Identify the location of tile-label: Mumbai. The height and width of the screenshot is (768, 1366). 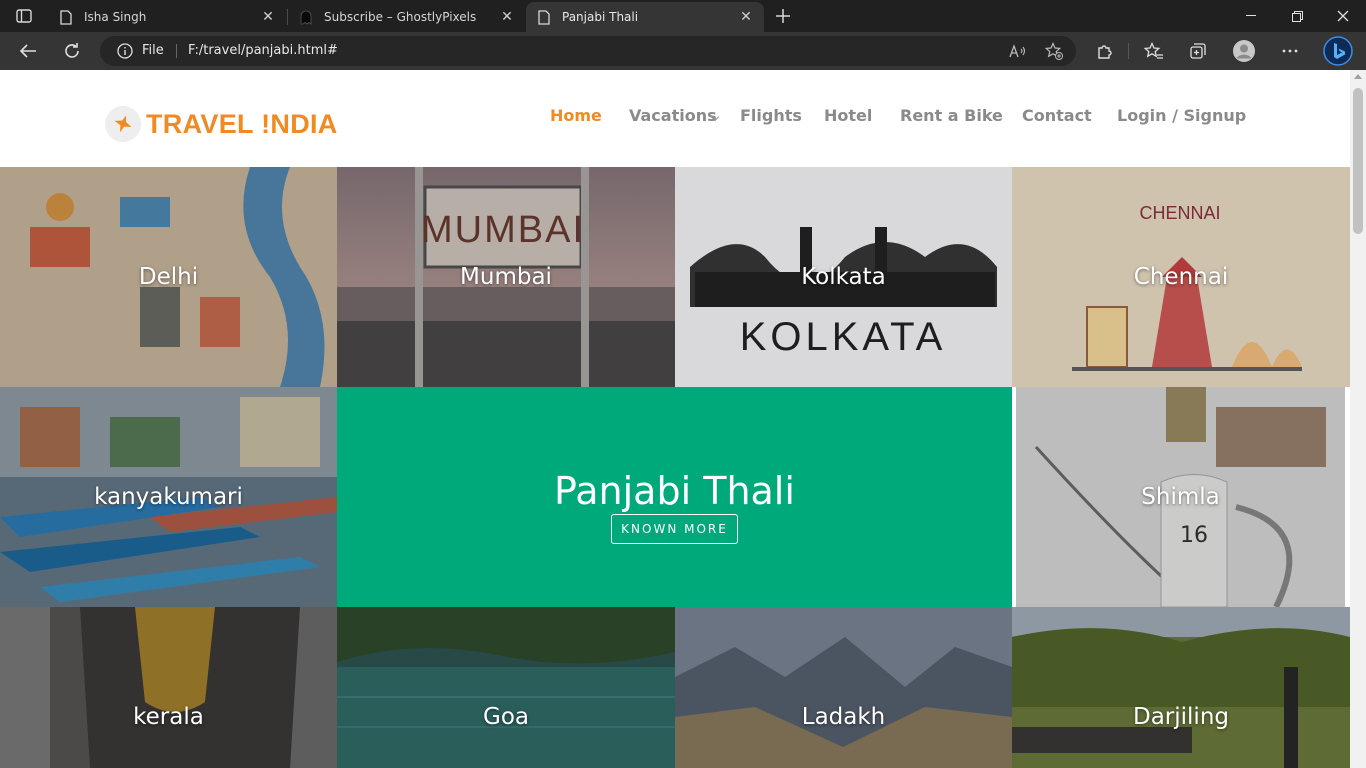
(506, 277).